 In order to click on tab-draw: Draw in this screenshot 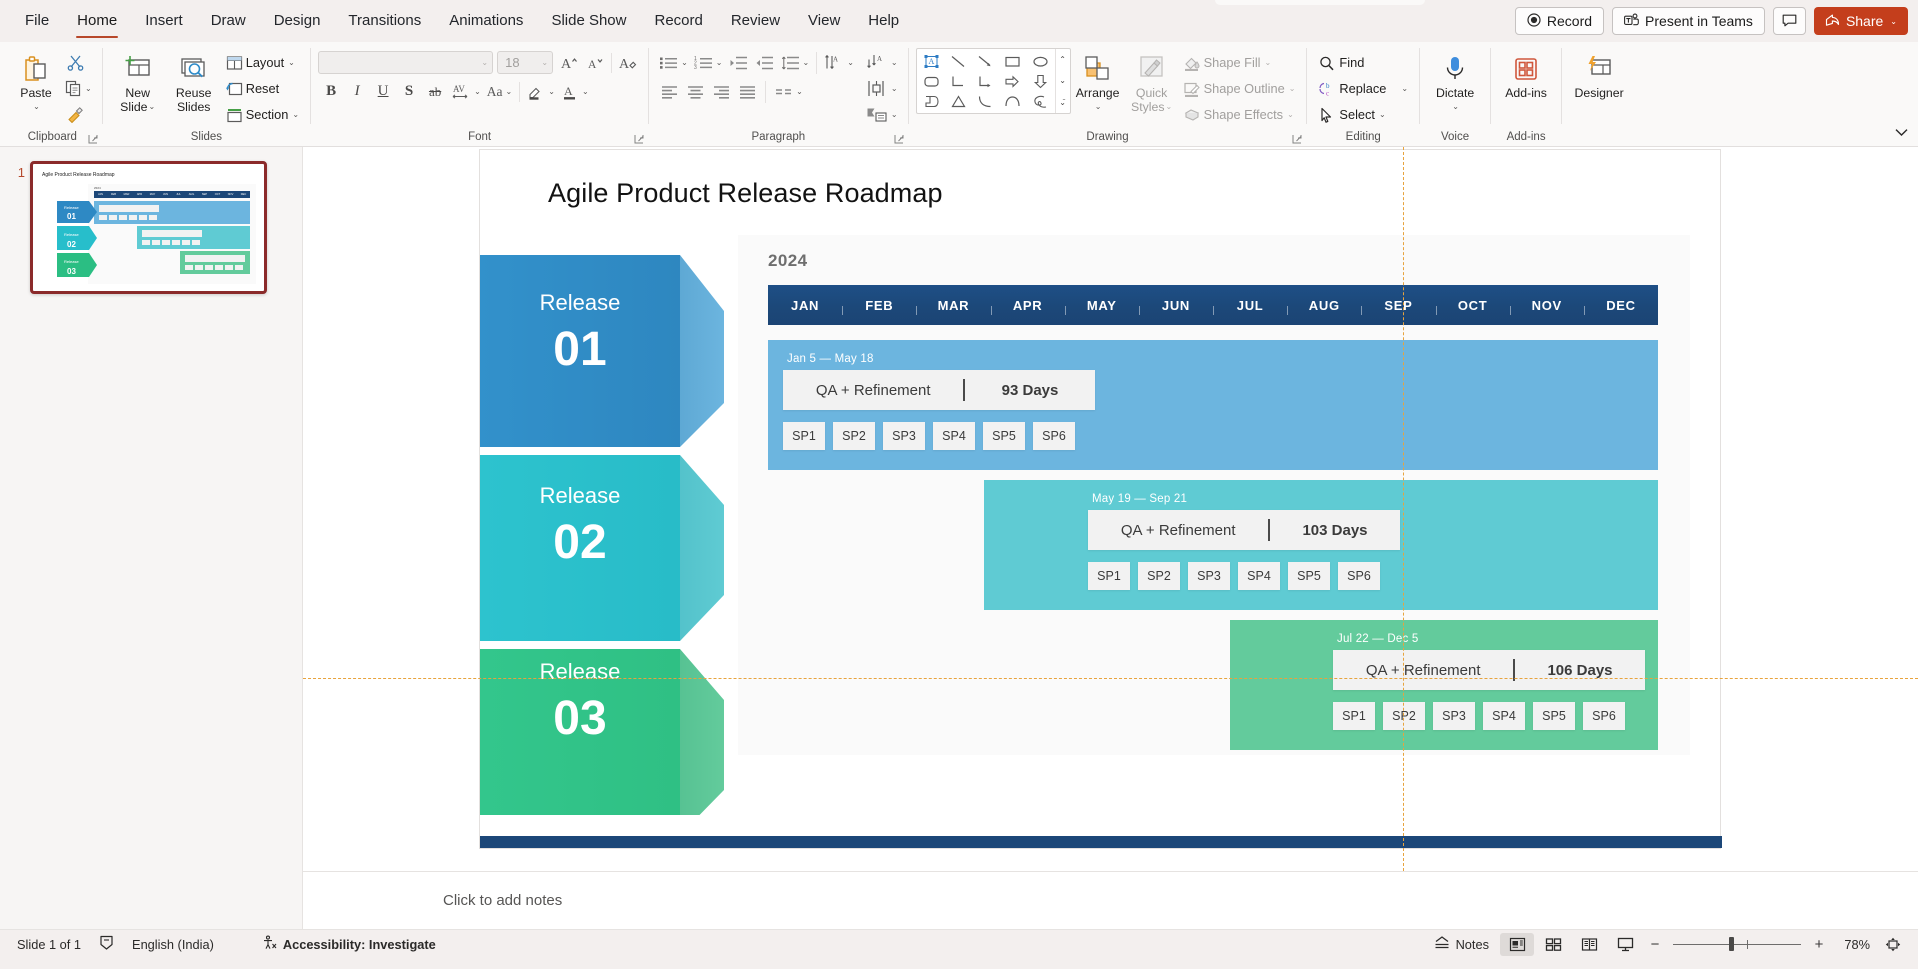, I will do `click(228, 21)`.